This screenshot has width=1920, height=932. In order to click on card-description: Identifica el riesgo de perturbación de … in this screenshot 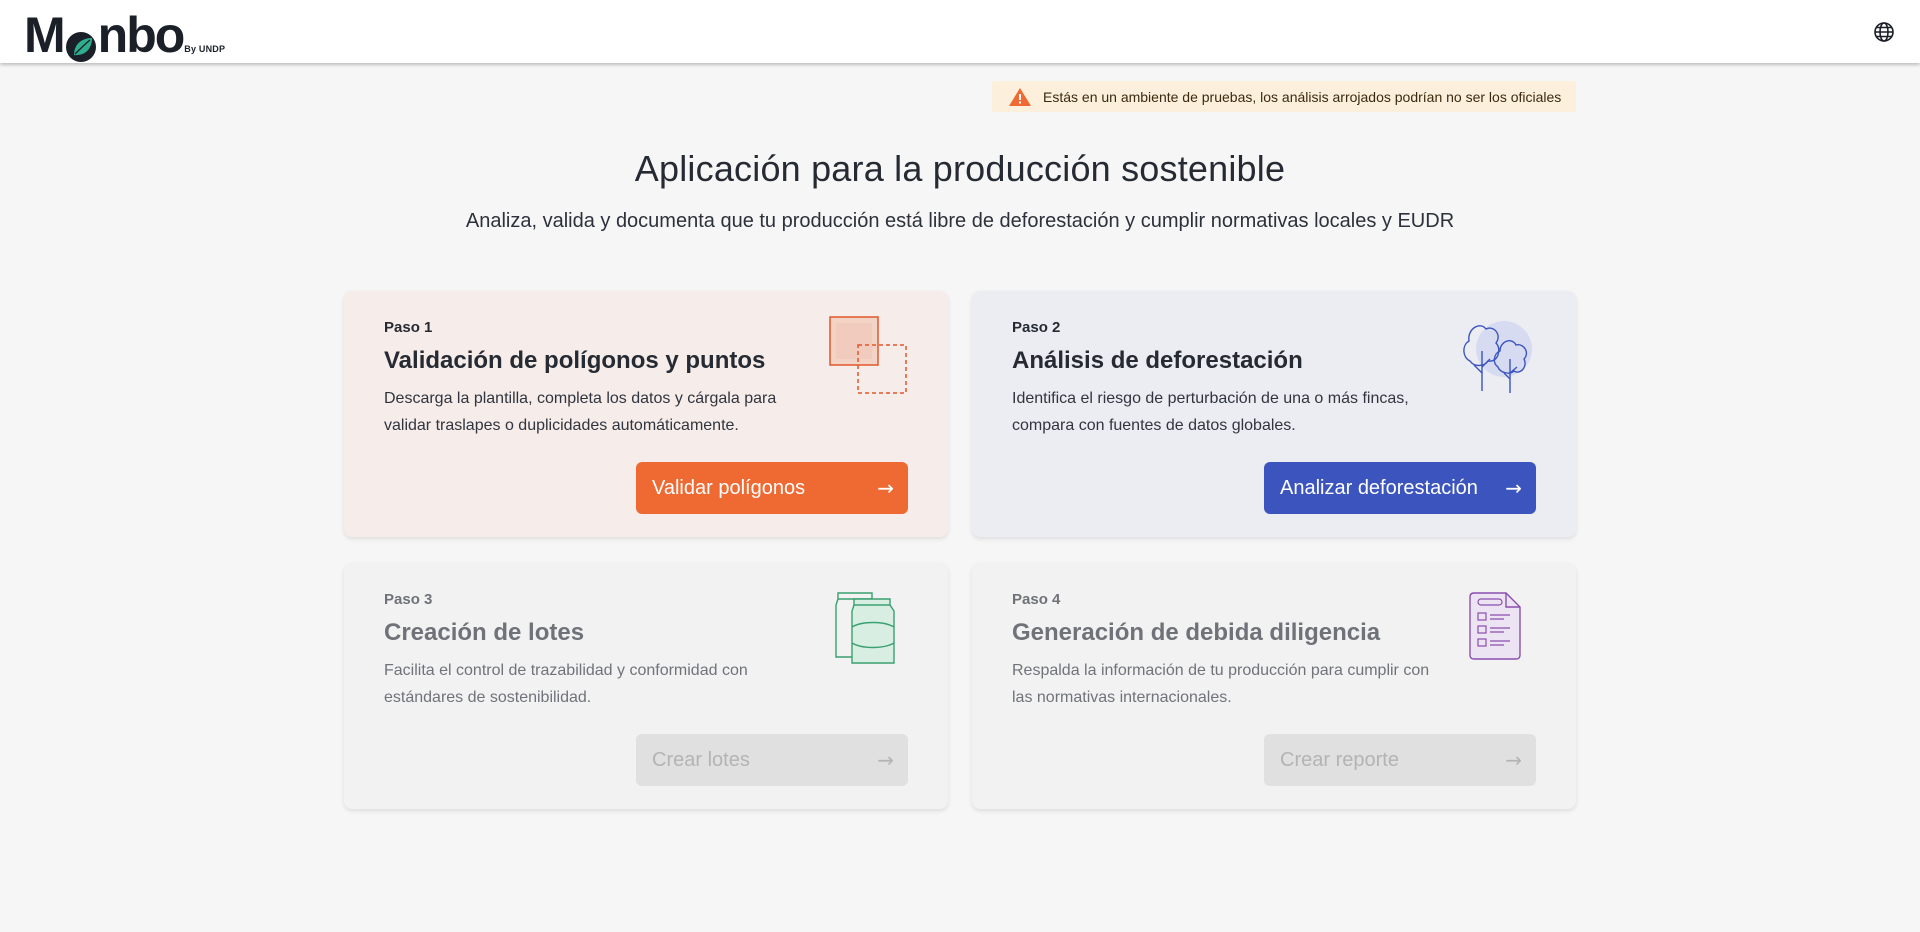, I will do `click(1210, 412)`.